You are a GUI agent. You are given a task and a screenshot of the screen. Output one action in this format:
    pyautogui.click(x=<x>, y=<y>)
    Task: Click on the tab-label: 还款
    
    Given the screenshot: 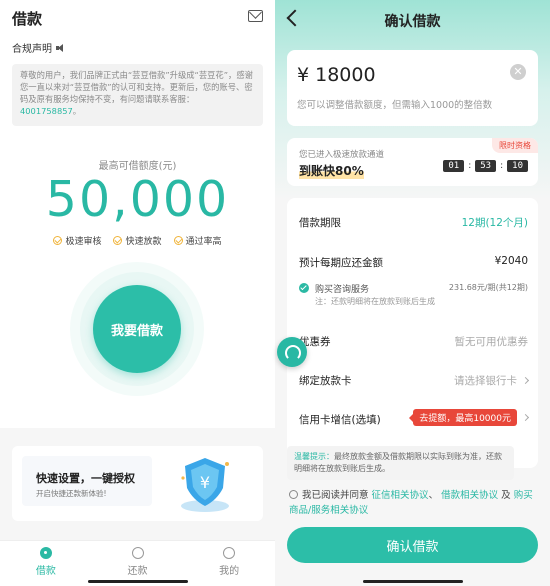 What is the action you would take?
    pyautogui.click(x=137, y=571)
    